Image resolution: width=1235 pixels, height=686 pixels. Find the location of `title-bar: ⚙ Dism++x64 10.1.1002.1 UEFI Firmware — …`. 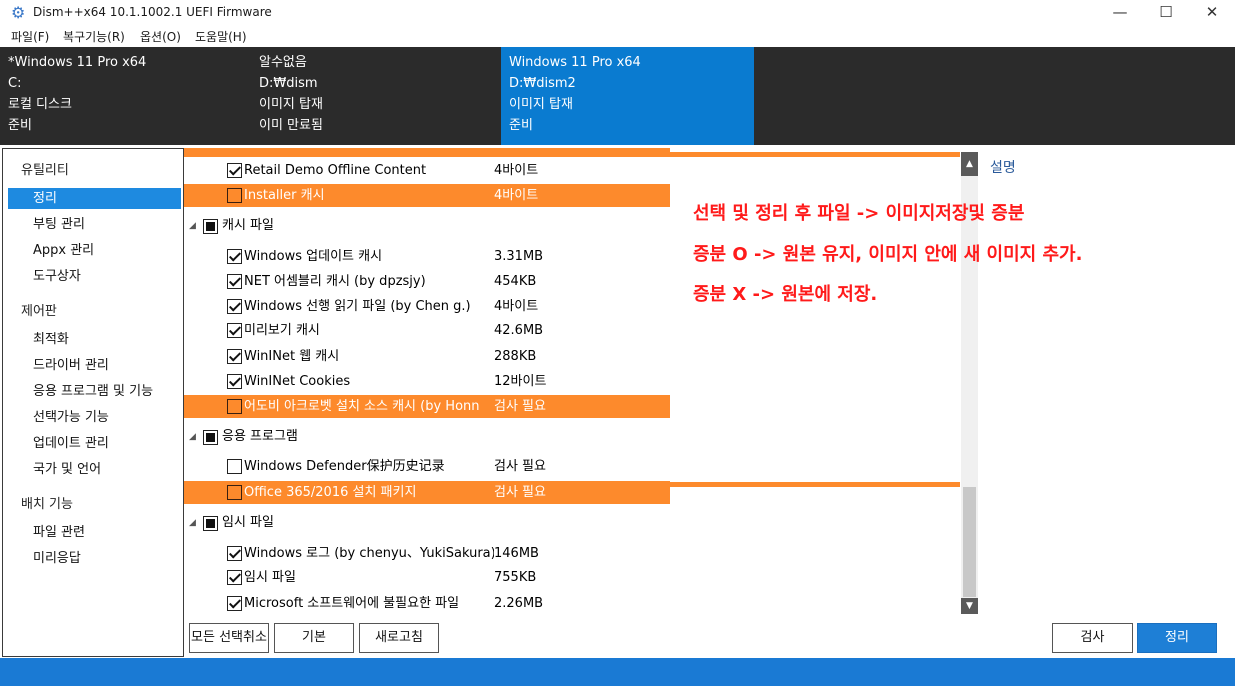

title-bar: ⚙ Dism++x64 10.1.1002.1 UEFI Firmware — … is located at coordinates (617, 13).